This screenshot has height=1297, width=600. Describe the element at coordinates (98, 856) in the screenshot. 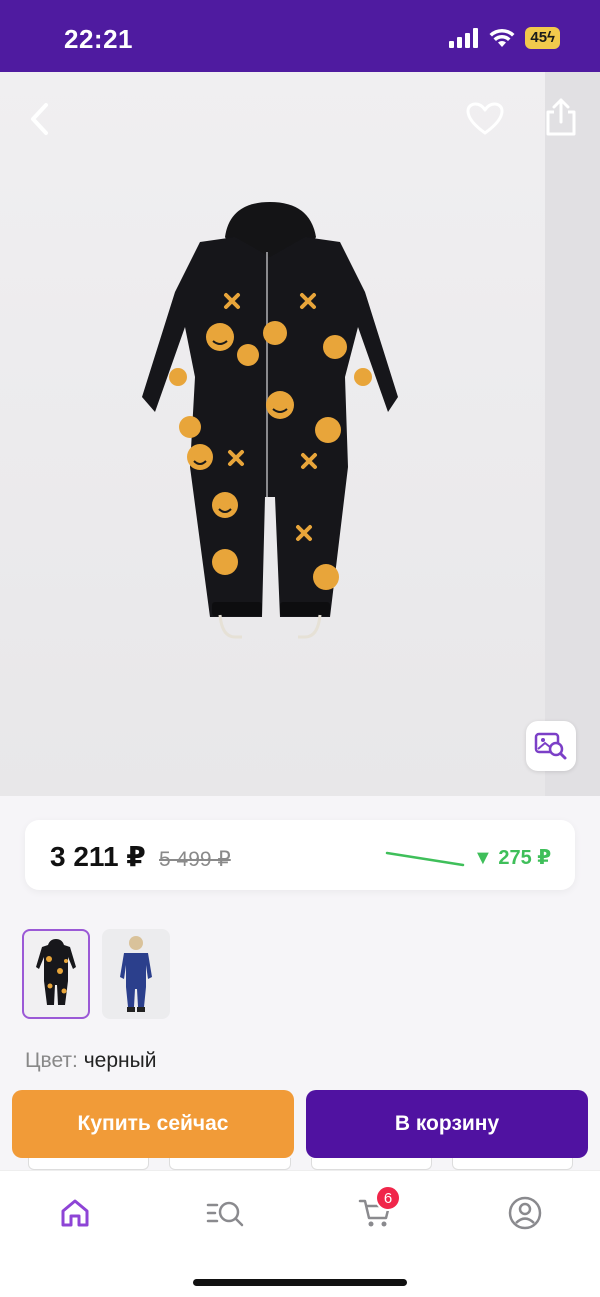

I see `current-price: 3 211 ₽` at that location.